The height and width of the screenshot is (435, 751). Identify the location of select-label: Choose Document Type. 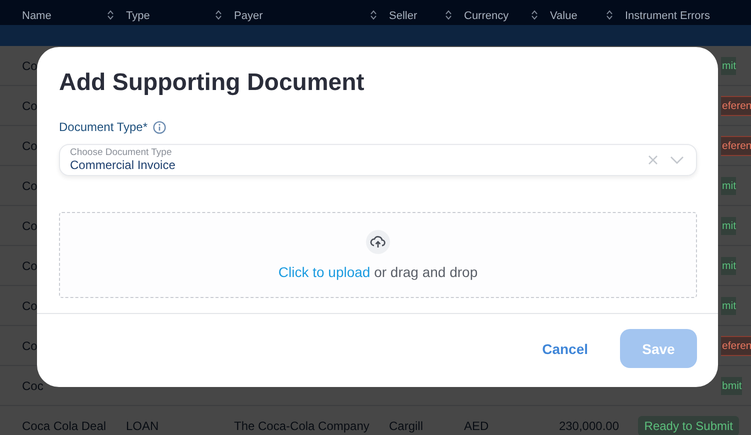
(121, 153).